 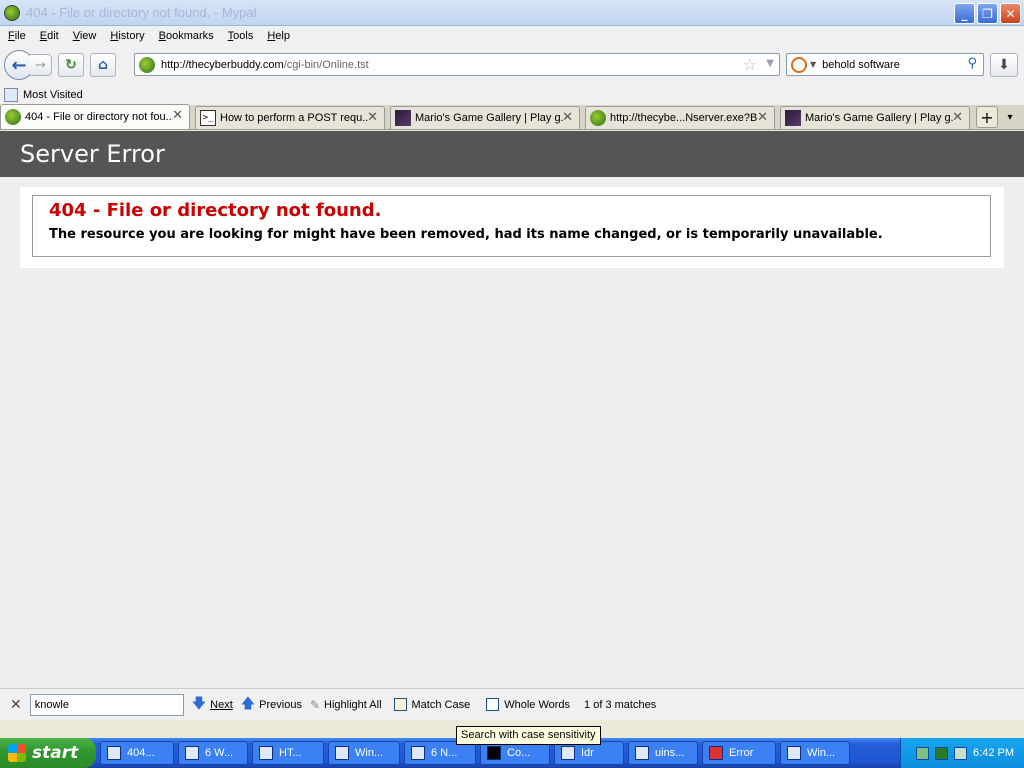 What do you see at coordinates (17, 36) in the screenshot?
I see `menu-file: File` at bounding box center [17, 36].